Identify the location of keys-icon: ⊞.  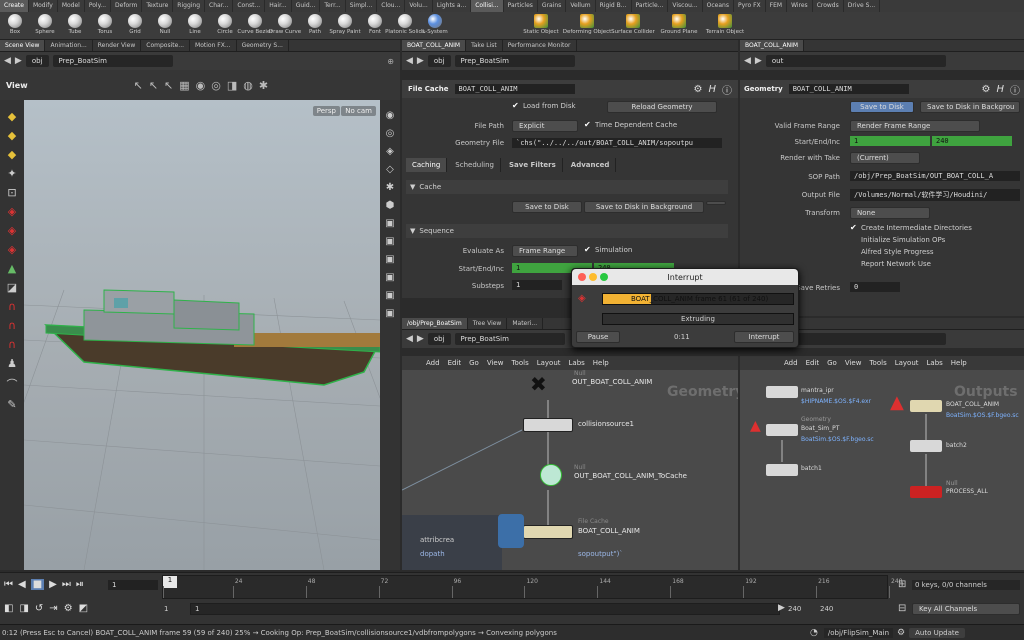
(902, 584).